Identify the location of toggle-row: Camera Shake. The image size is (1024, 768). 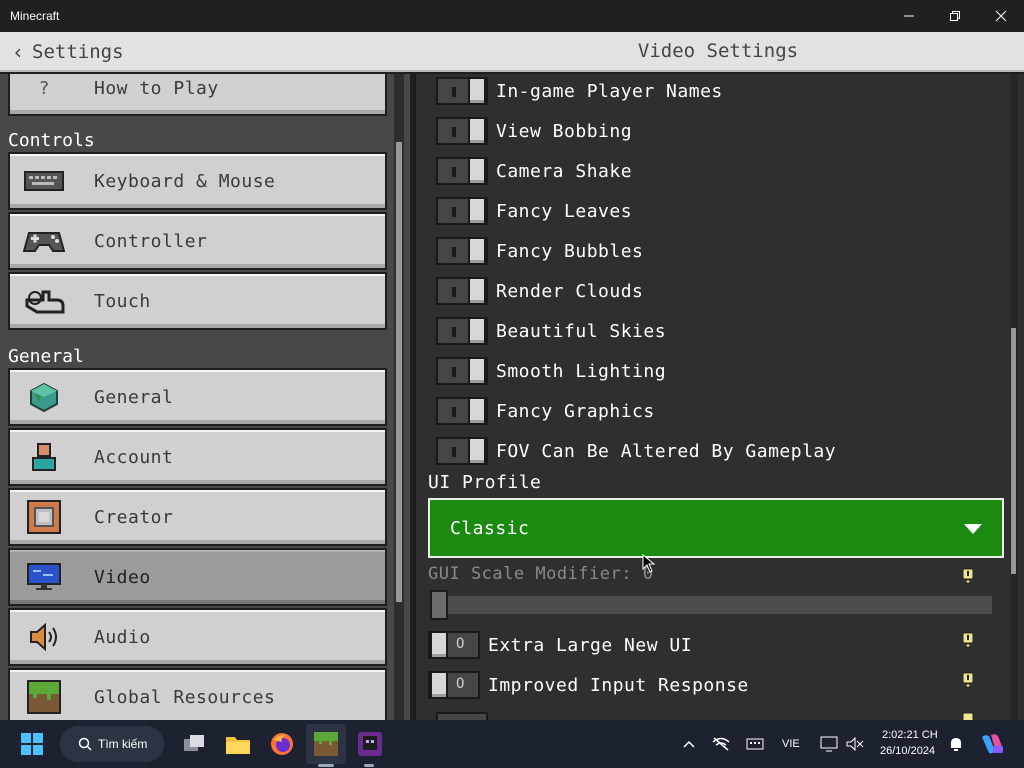
(534, 171).